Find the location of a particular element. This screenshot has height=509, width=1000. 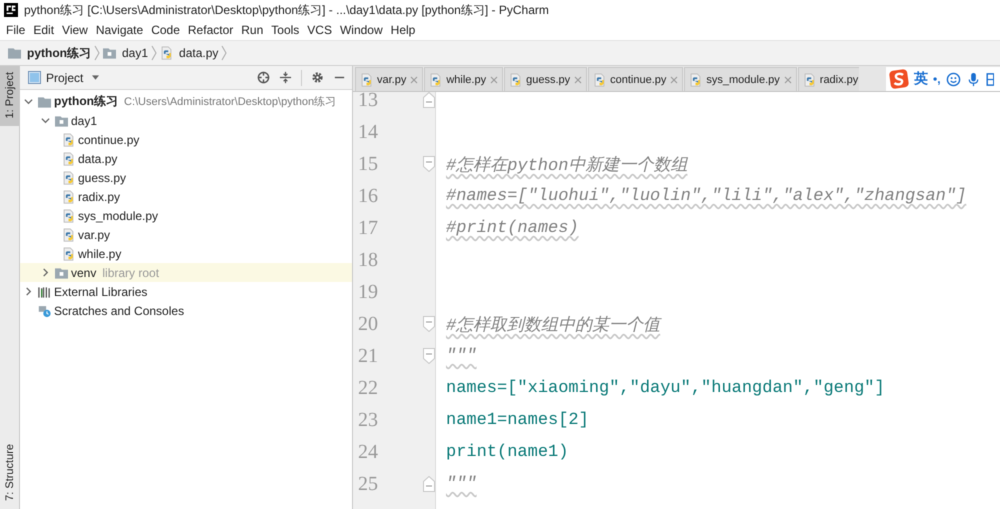

menu-item: Edit is located at coordinates (43, 30).